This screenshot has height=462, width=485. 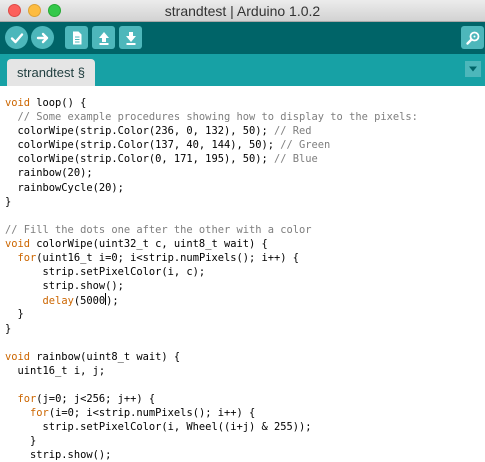 What do you see at coordinates (211, 399) in the screenshot?
I see `code-line: for(j=0; j<256; j++) {` at bounding box center [211, 399].